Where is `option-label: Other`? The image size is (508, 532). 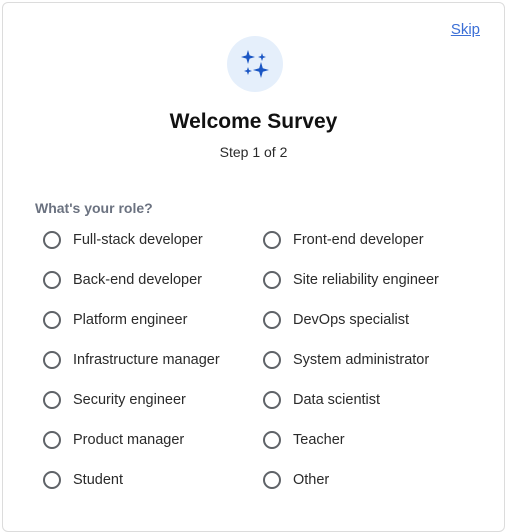
option-label: Other is located at coordinates (311, 480).